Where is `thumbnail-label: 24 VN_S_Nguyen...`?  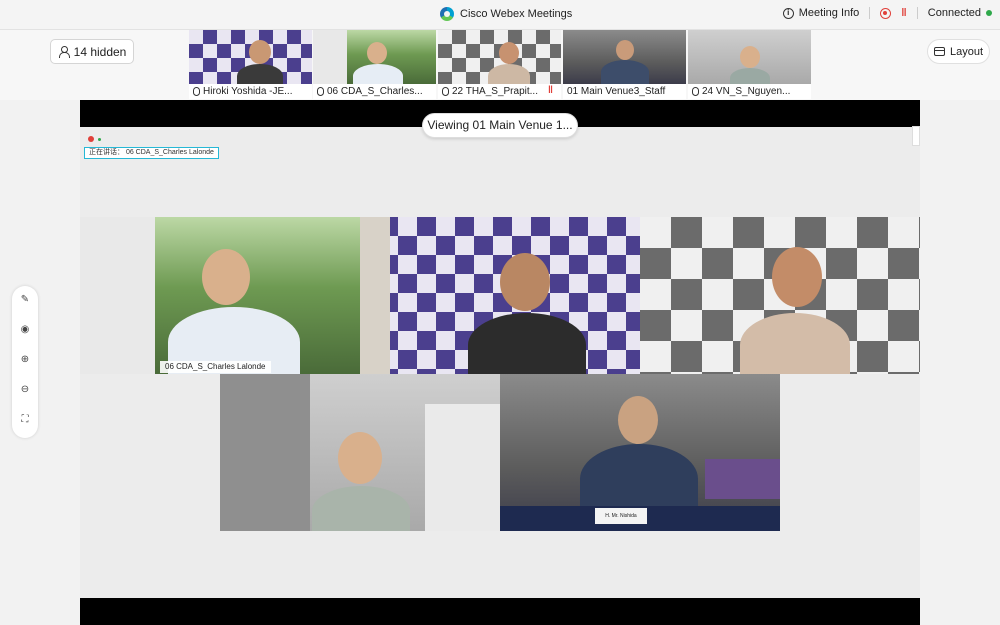 thumbnail-label: 24 VN_S_Nguyen... is located at coordinates (749, 91).